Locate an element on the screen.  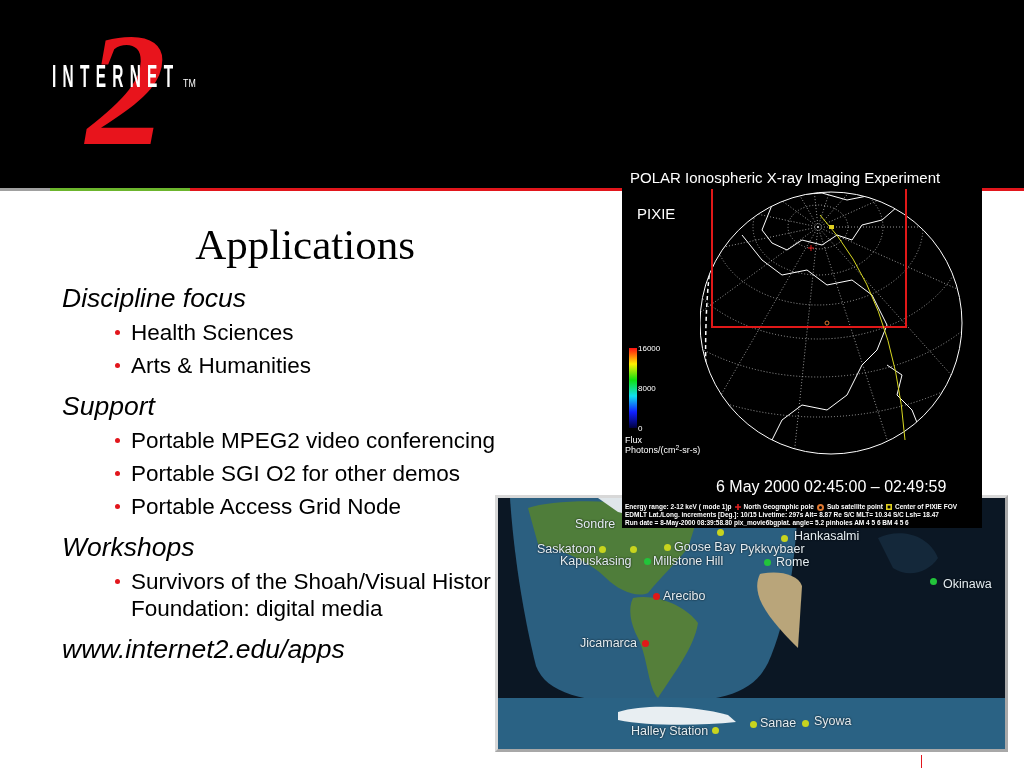
scale-label: 16000 is located at coordinates (649, 348).